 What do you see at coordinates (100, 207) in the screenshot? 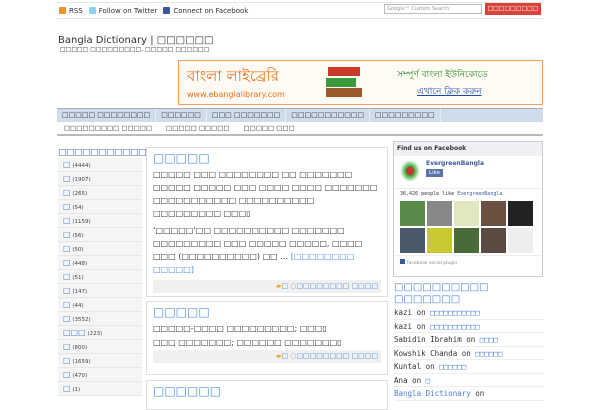
I see `category-item: □ (54)` at bounding box center [100, 207].